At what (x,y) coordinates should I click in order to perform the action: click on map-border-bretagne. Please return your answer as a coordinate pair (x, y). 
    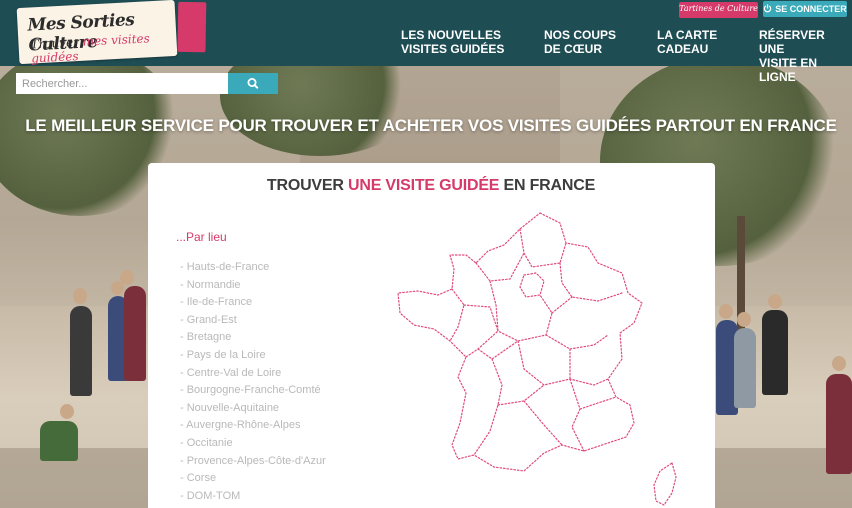
    Looking at the image, I should click on (457, 315).